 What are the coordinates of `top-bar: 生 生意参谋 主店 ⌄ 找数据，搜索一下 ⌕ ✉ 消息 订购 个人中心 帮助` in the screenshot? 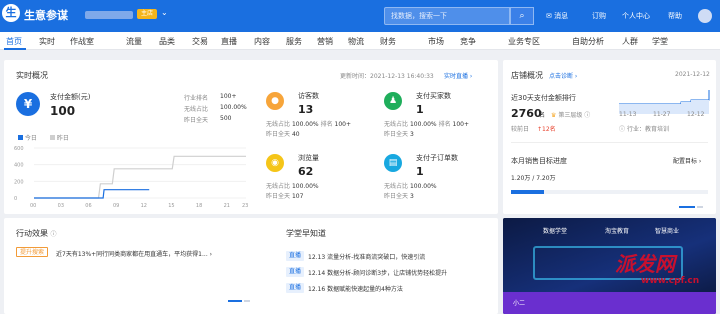 It's located at (360, 16).